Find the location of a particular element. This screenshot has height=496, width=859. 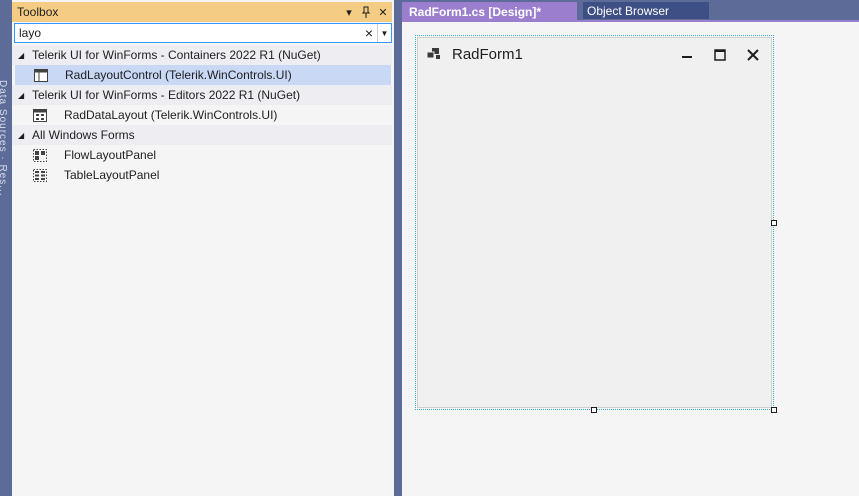

search-box: × ▼ is located at coordinates (203, 33).